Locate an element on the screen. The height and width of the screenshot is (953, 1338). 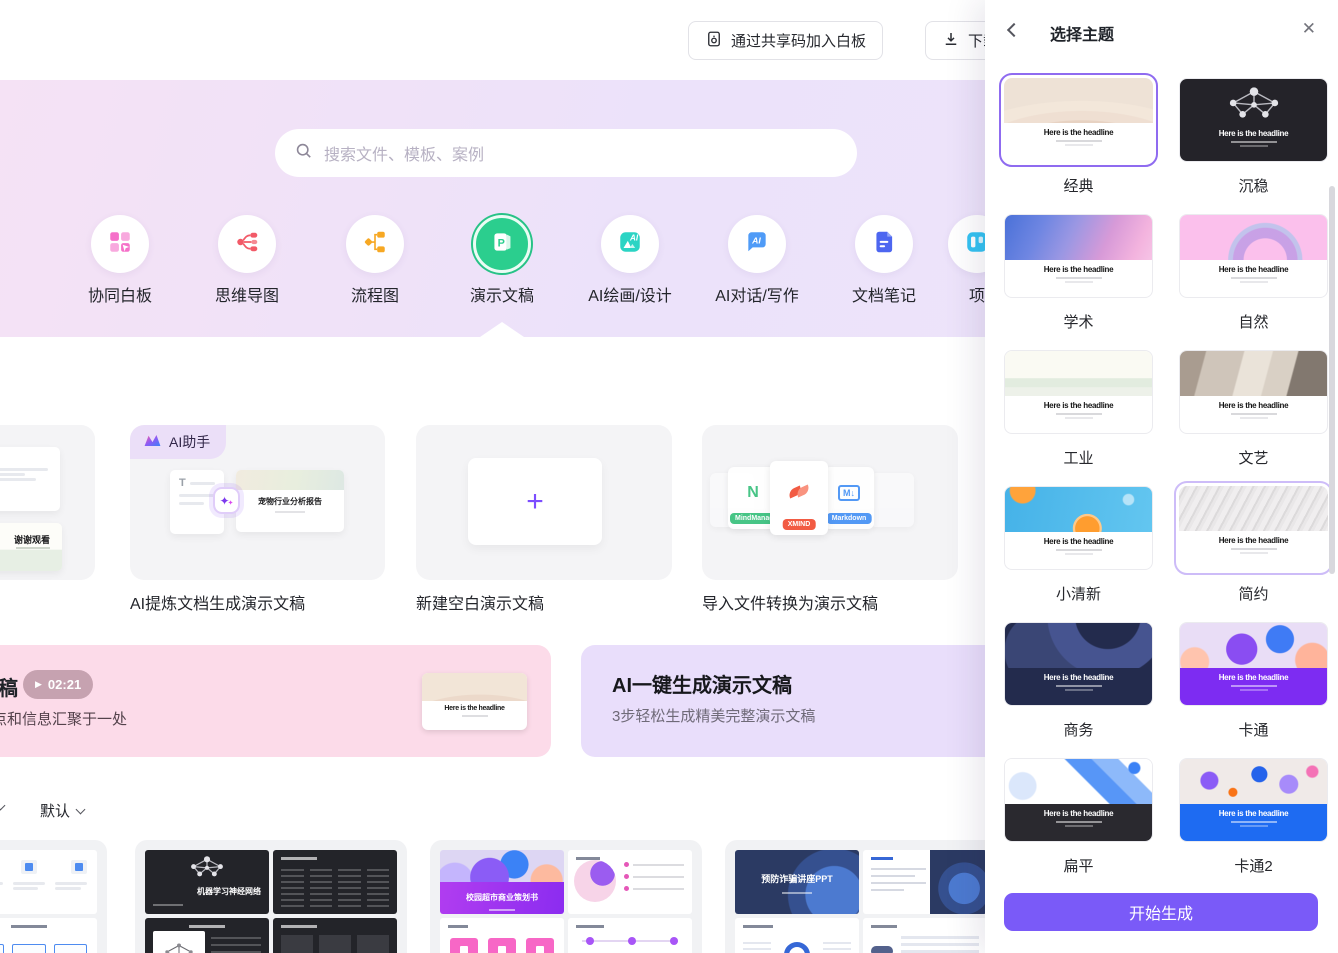
theme-name: 自然 is located at coordinates (1253, 322).